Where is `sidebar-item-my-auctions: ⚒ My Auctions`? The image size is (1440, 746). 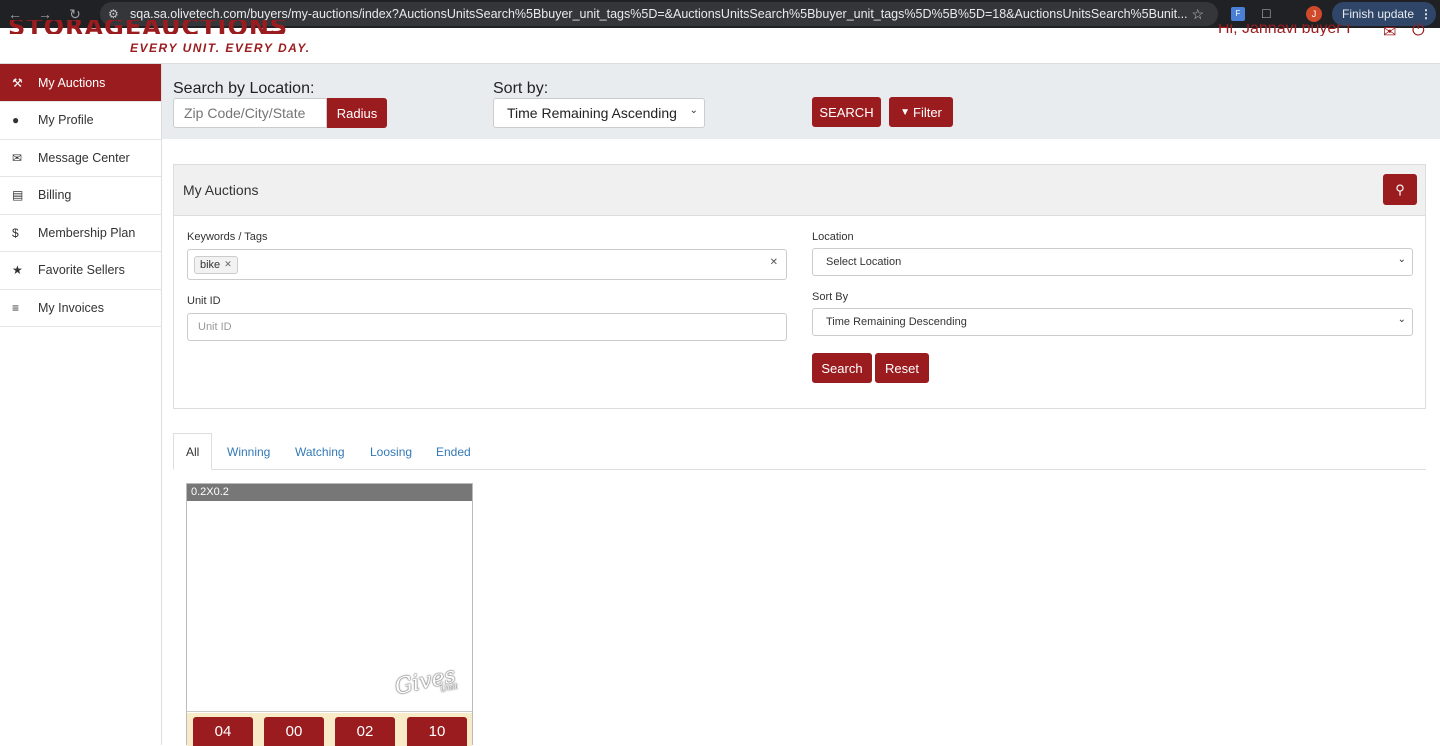 sidebar-item-my-auctions: ⚒ My Auctions is located at coordinates (80, 83).